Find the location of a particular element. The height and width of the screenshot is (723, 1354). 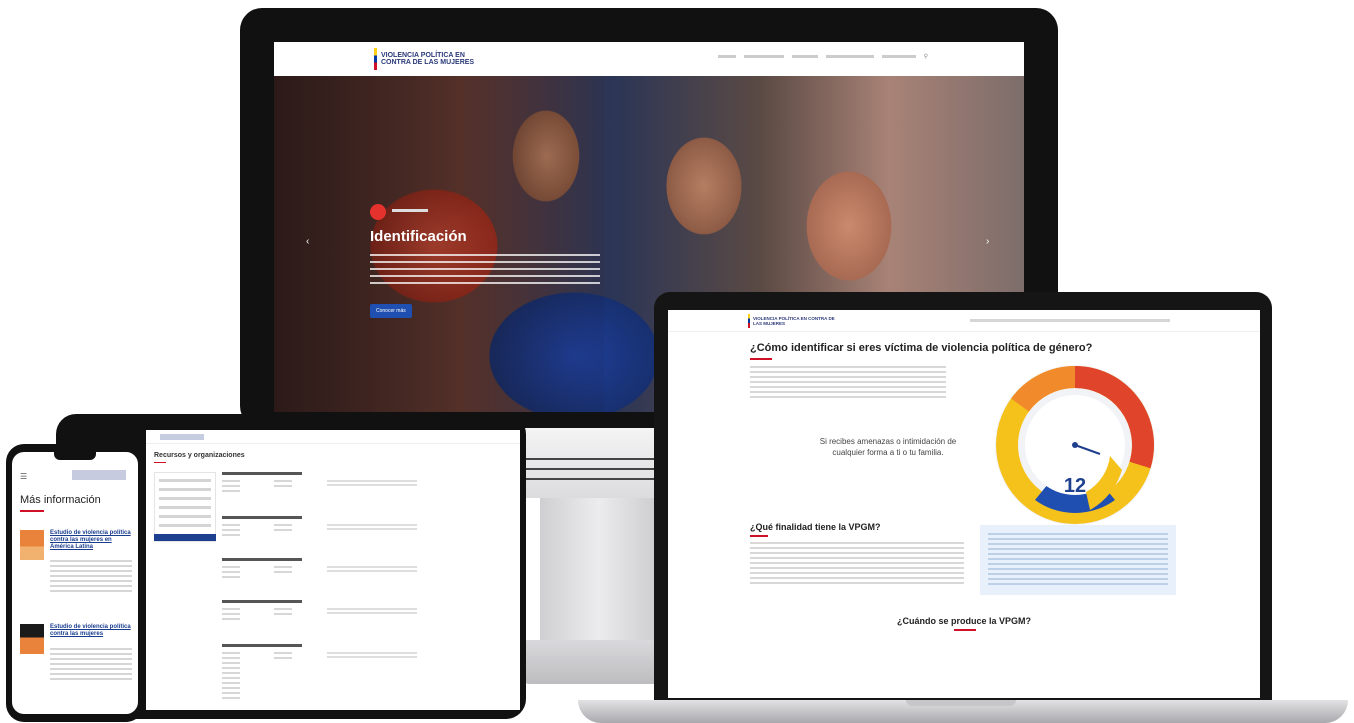

search-icon: ⚲ is located at coordinates (926, 57).